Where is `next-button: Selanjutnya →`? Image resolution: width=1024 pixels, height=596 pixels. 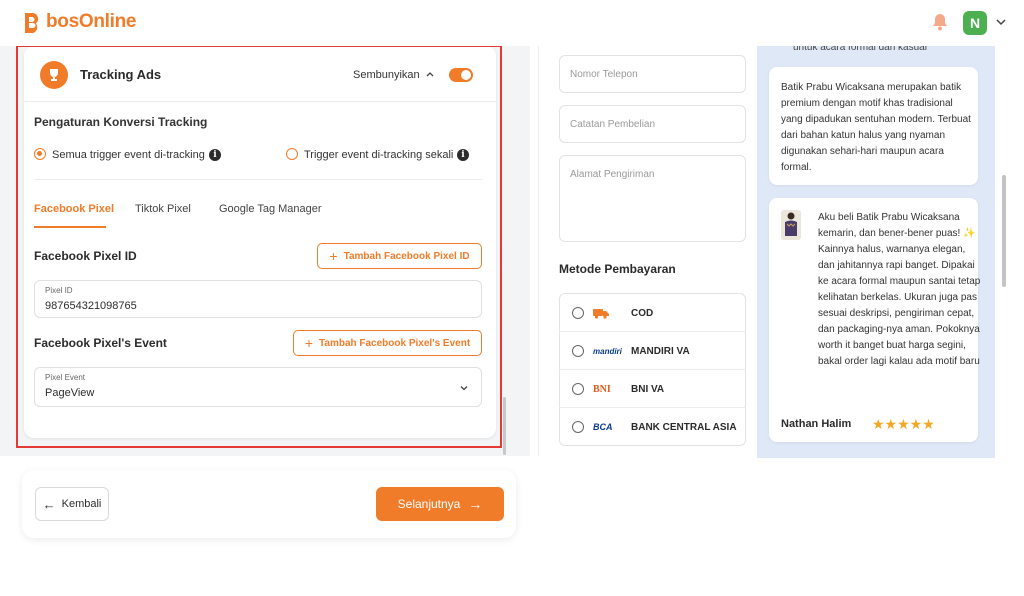 next-button: Selanjutnya → is located at coordinates (440, 504).